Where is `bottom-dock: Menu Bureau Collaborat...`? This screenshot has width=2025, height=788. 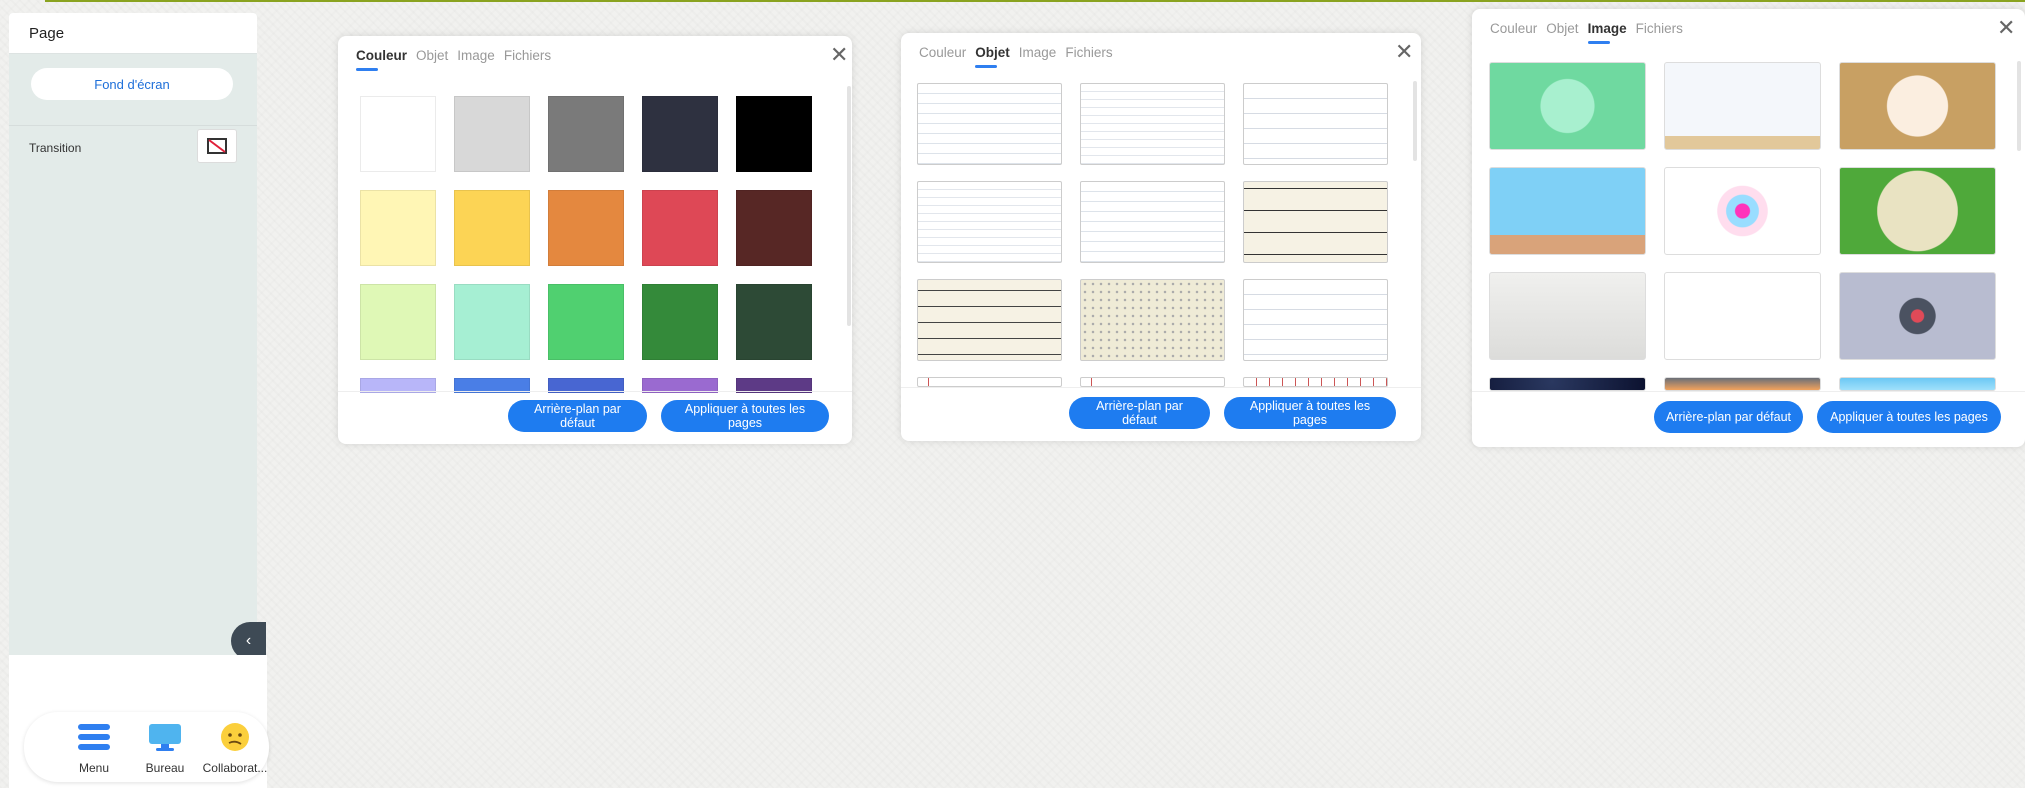
bottom-dock: Menu Bureau Collaborat... is located at coordinates (146, 747).